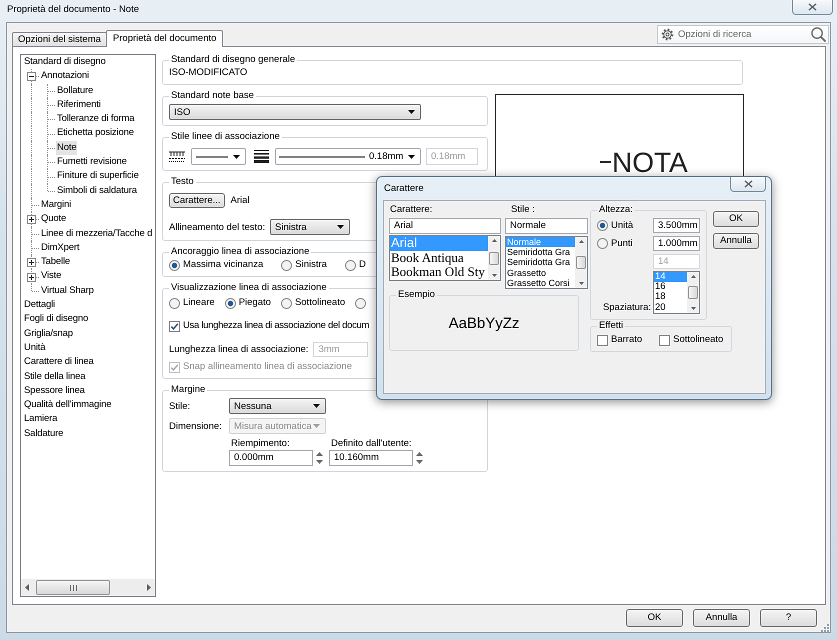 Image resolution: width=837 pixels, height=640 pixels. I want to click on tab: Proprietà del documento, so click(165, 38).